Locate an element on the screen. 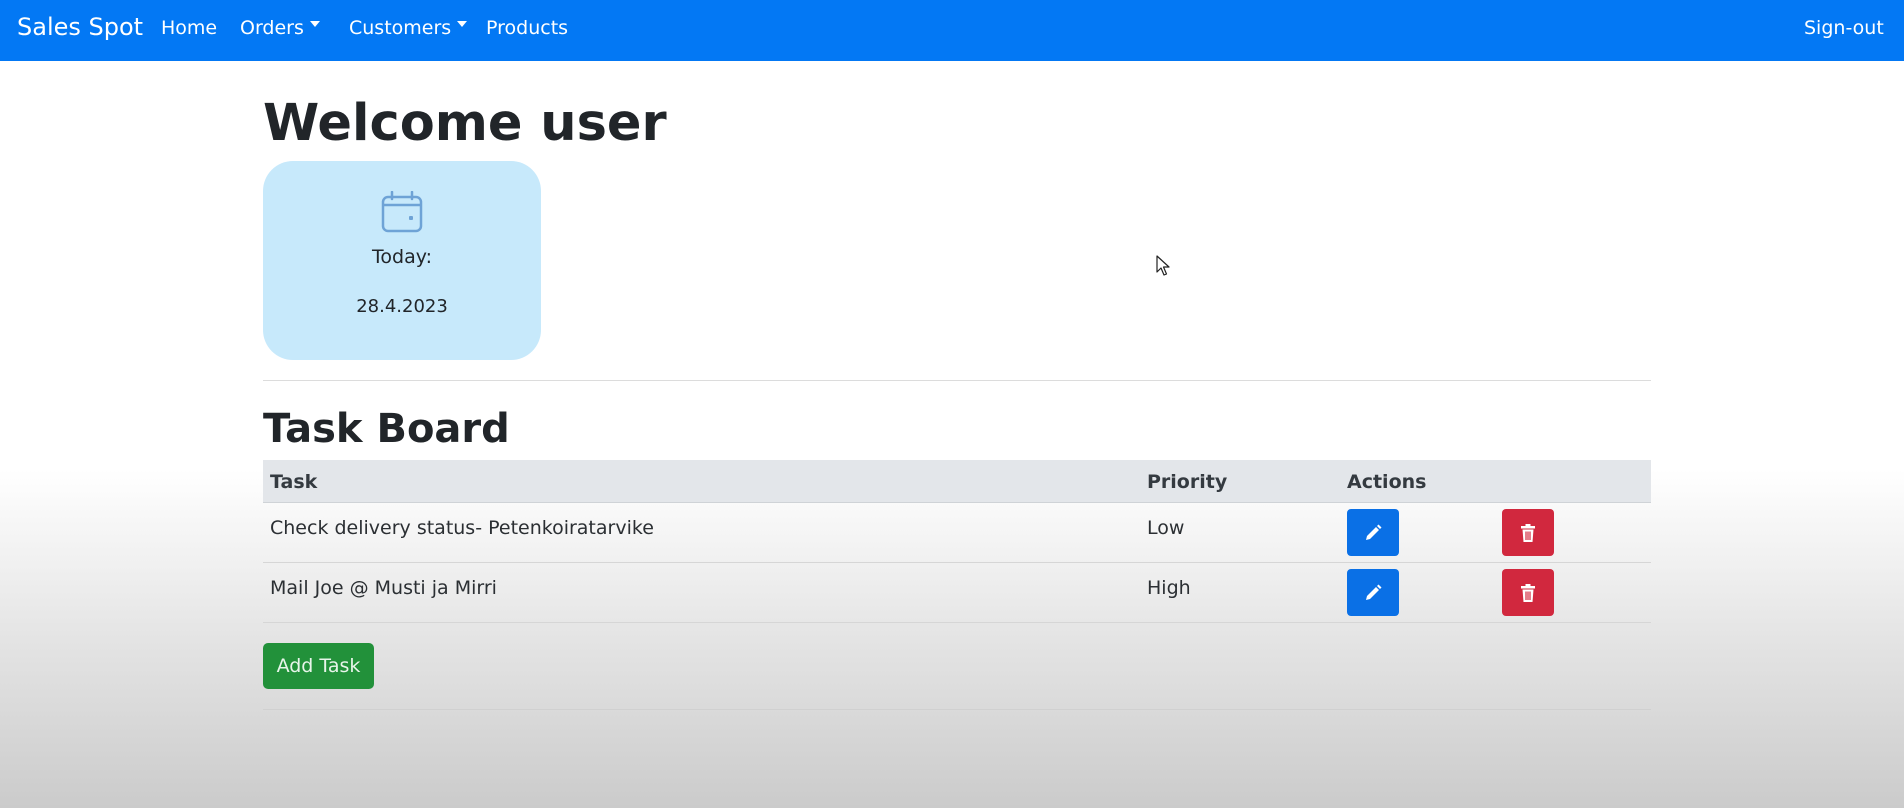 This screenshot has height=808, width=1904. calendar-icon is located at coordinates (402, 212).